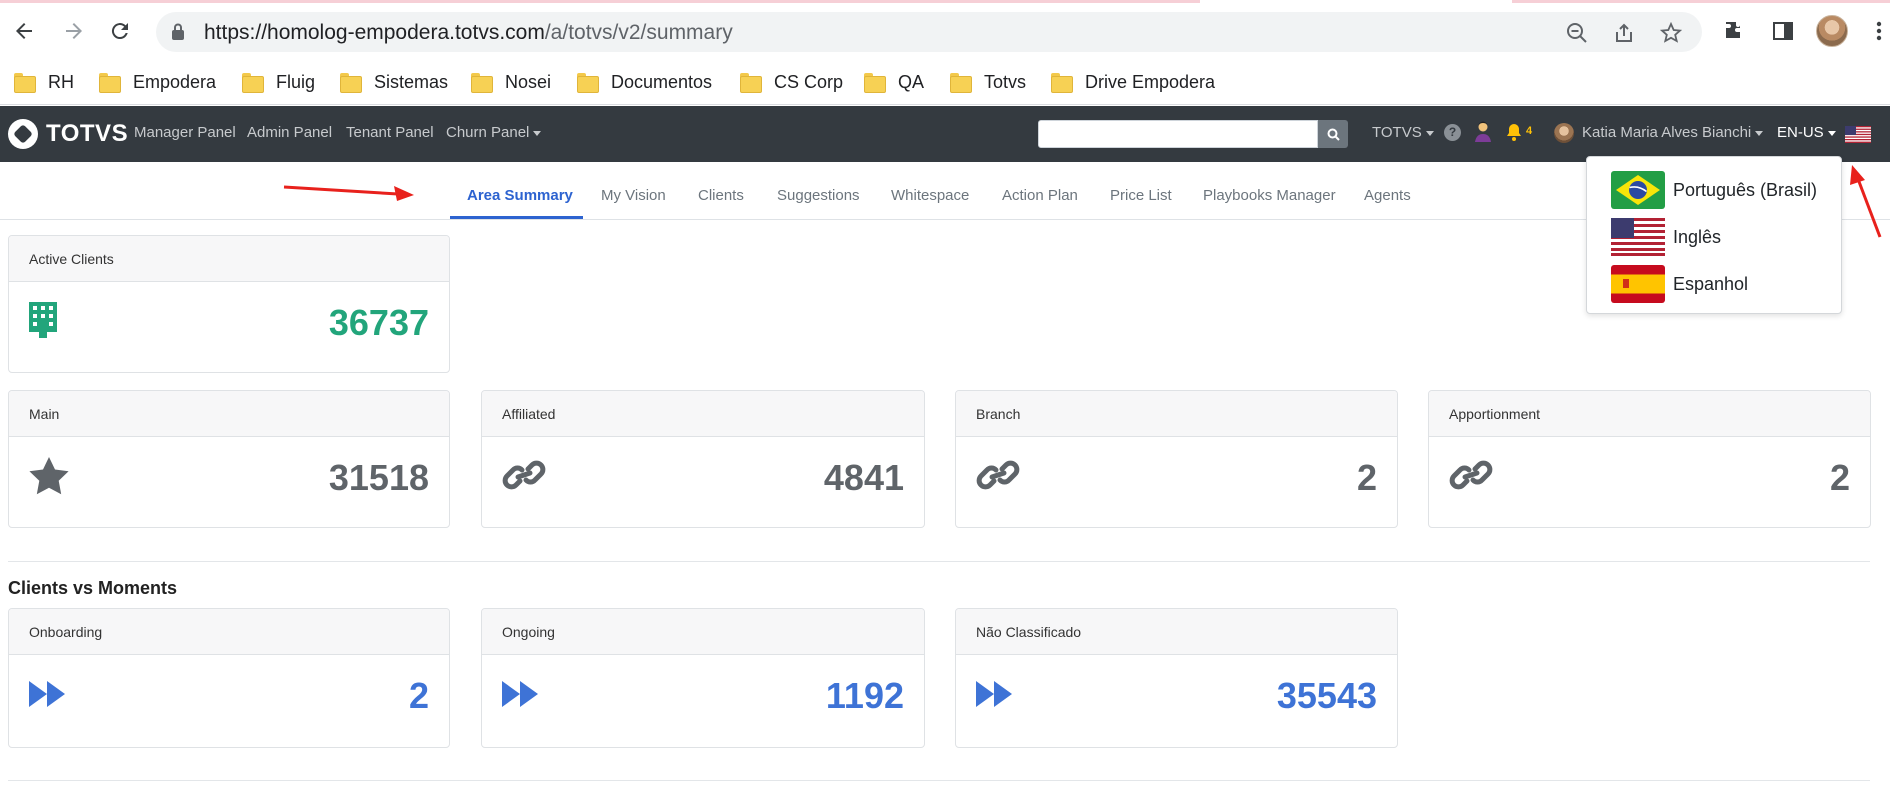 Image resolution: width=1890 pixels, height=790 pixels. Describe the element at coordinates (863, 477) in the screenshot. I see `card-value: 4841` at that location.